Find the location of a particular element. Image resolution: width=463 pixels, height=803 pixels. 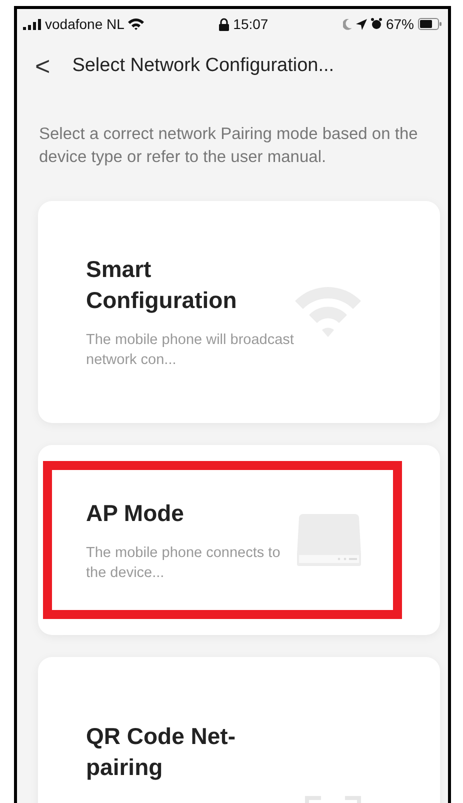

router-icon is located at coordinates (329, 540).